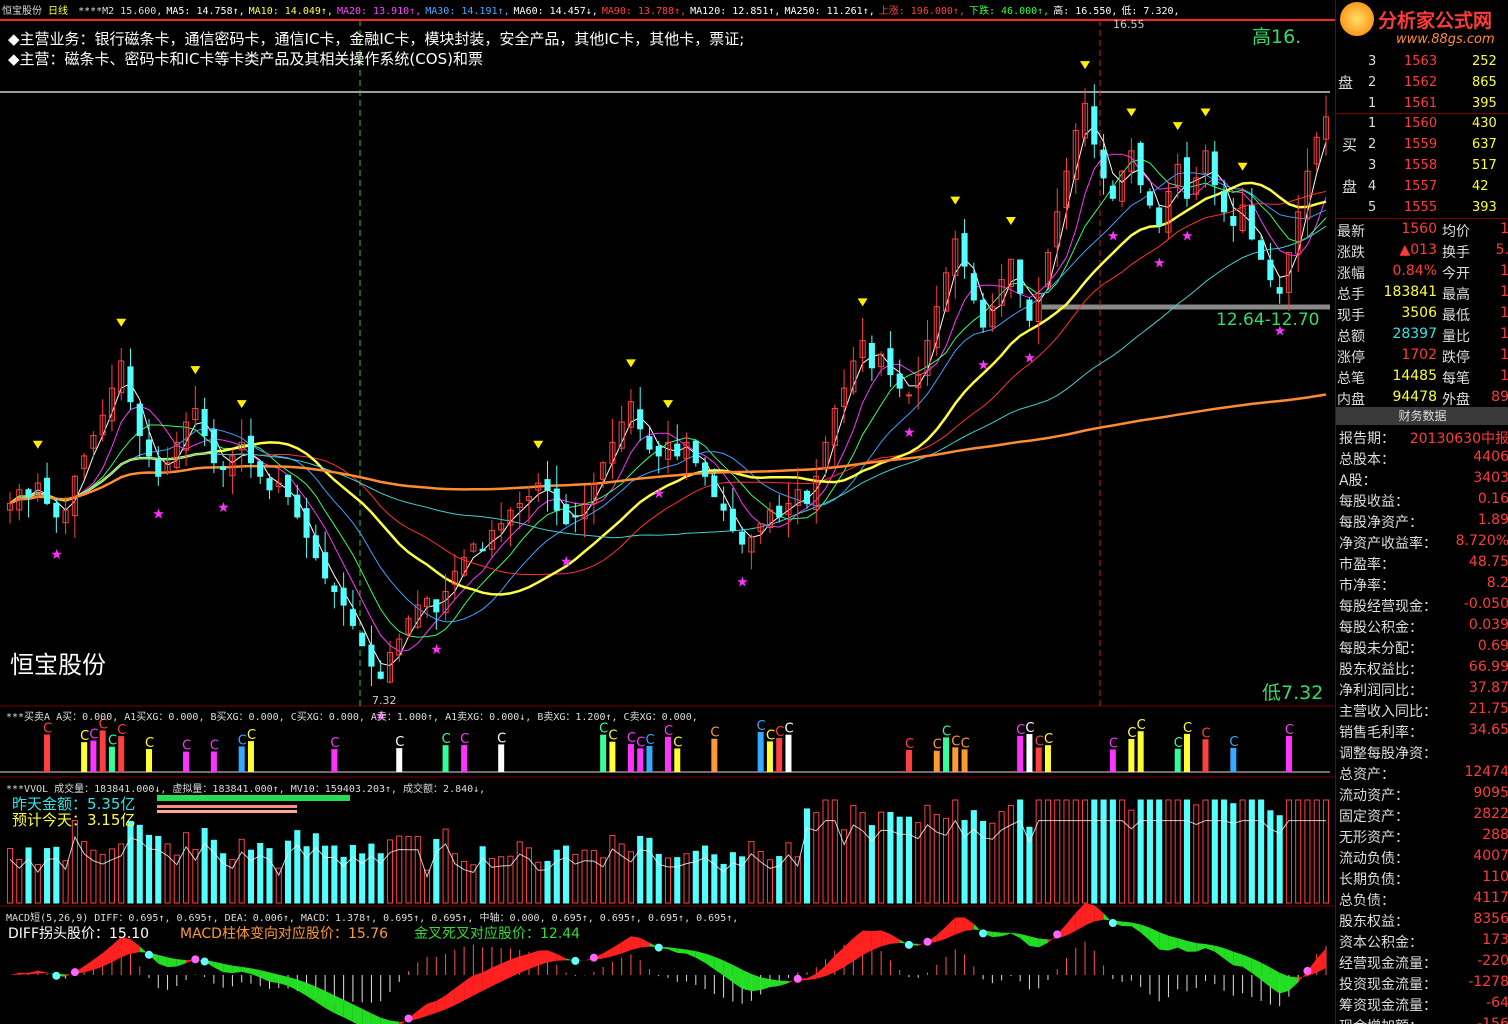 This screenshot has width=1508, height=1024. What do you see at coordinates (1422, 751) in the screenshot?
I see `fin-row-15: 调整每股净资：` at bounding box center [1422, 751].